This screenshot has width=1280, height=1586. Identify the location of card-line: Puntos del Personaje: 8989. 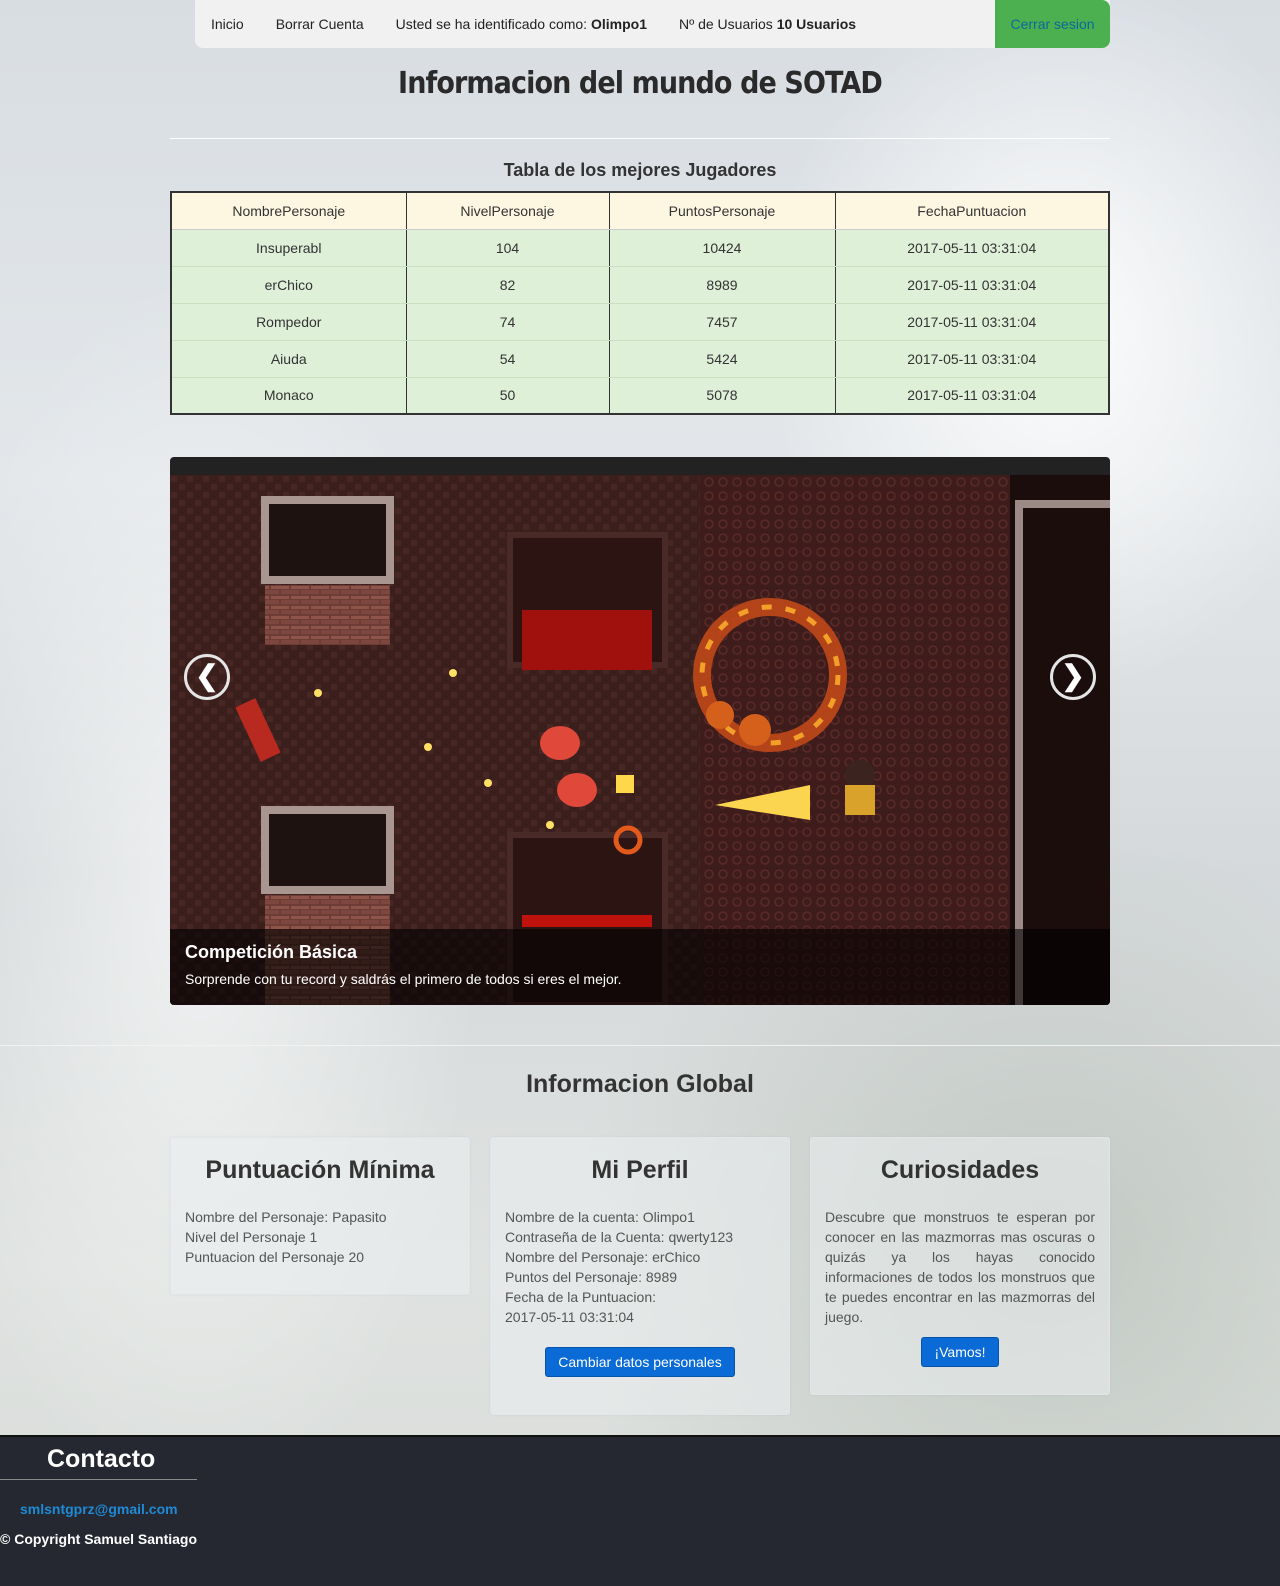
(591, 1277).